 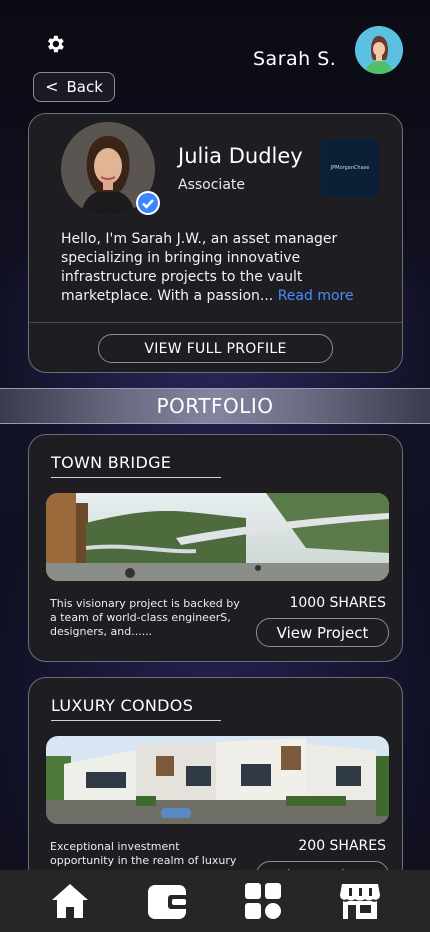 I want to click on avatar, so click(x=379, y=50).